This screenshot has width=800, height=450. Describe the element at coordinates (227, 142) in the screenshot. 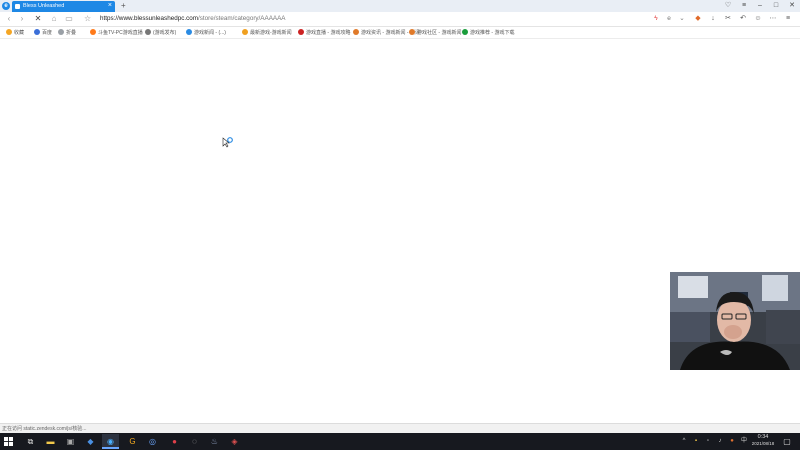

I see `loading-cursor-icon` at that location.